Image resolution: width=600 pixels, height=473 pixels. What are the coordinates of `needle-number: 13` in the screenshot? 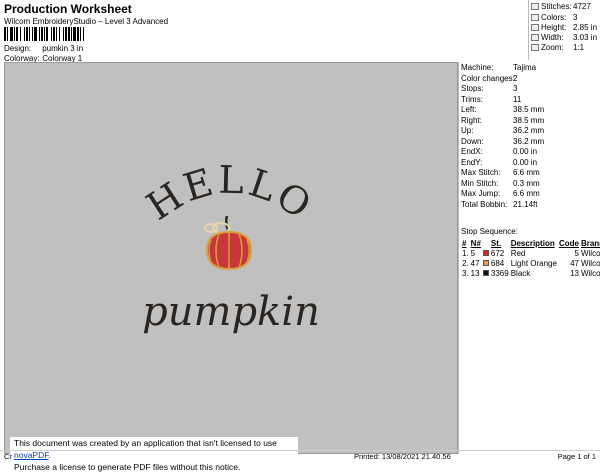 It's located at (475, 273).